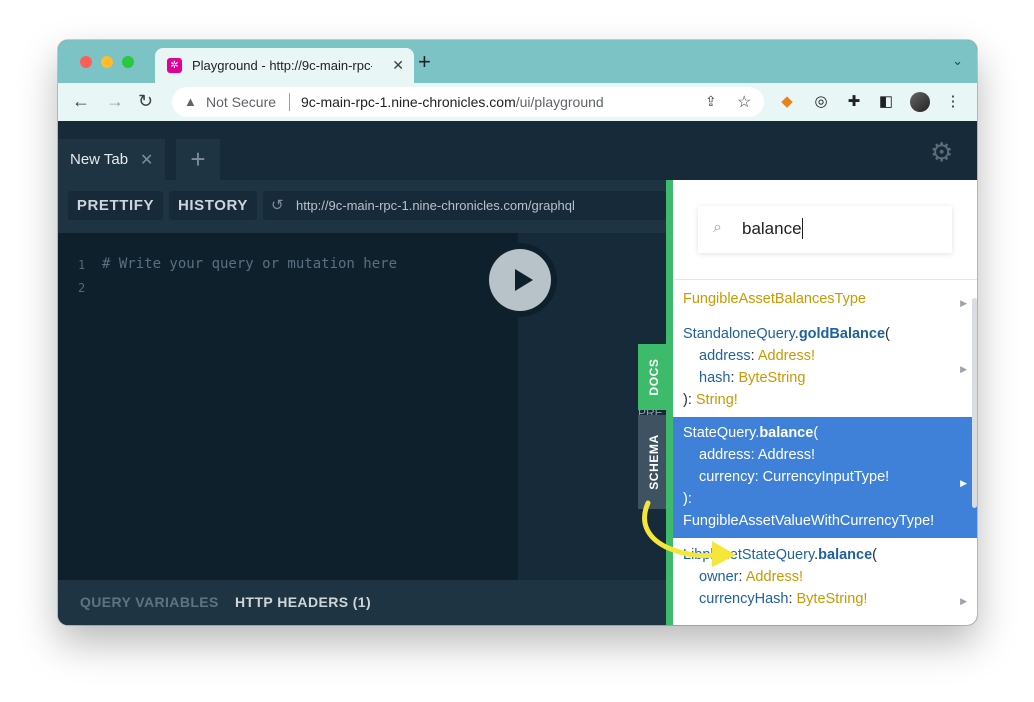 This screenshot has width=1034, height=702. What do you see at coordinates (145, 101) in the screenshot?
I see `reload-icon: ↻` at bounding box center [145, 101].